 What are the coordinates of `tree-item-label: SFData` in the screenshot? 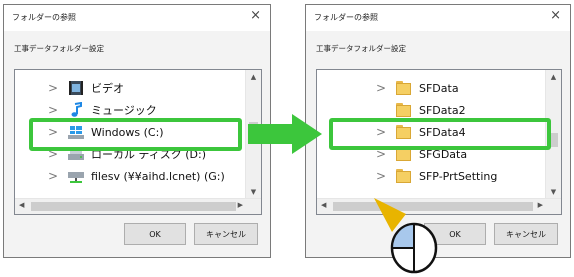 It's located at (439, 88).